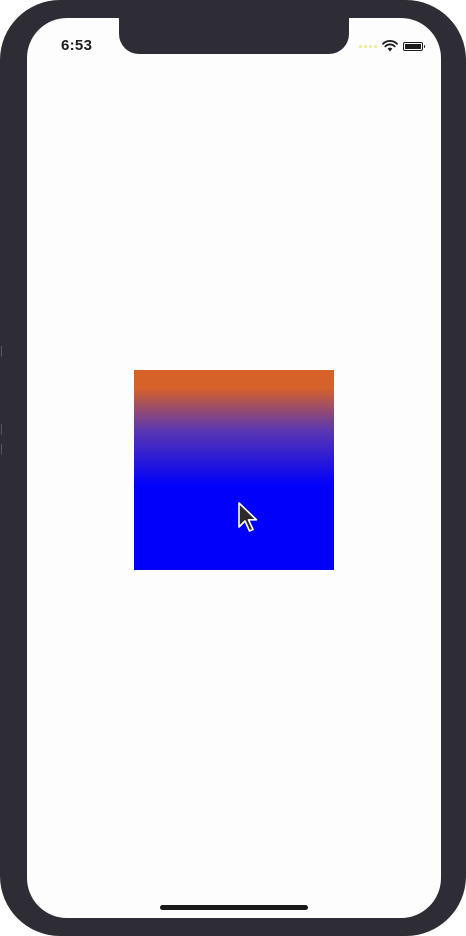  Describe the element at coordinates (77, 45) in the screenshot. I see `status-time: 6:53` at that location.